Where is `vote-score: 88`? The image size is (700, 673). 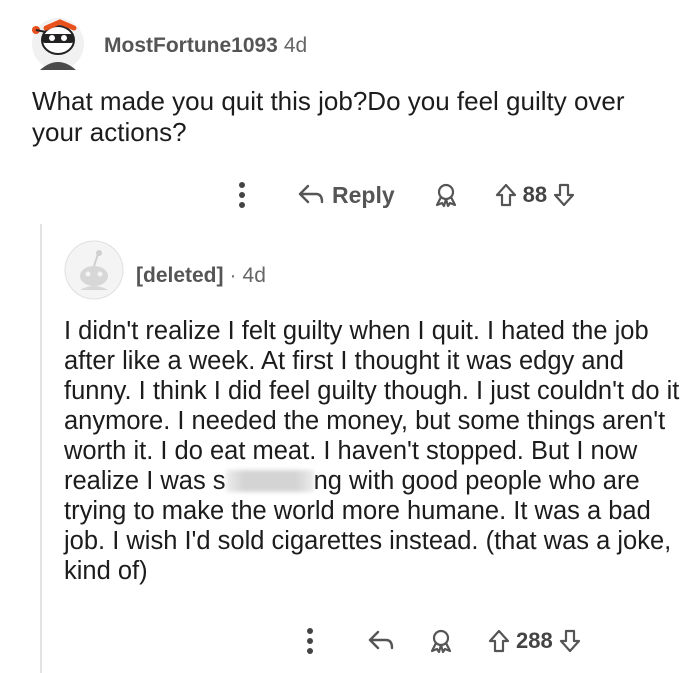
vote-score: 88 is located at coordinates (535, 194).